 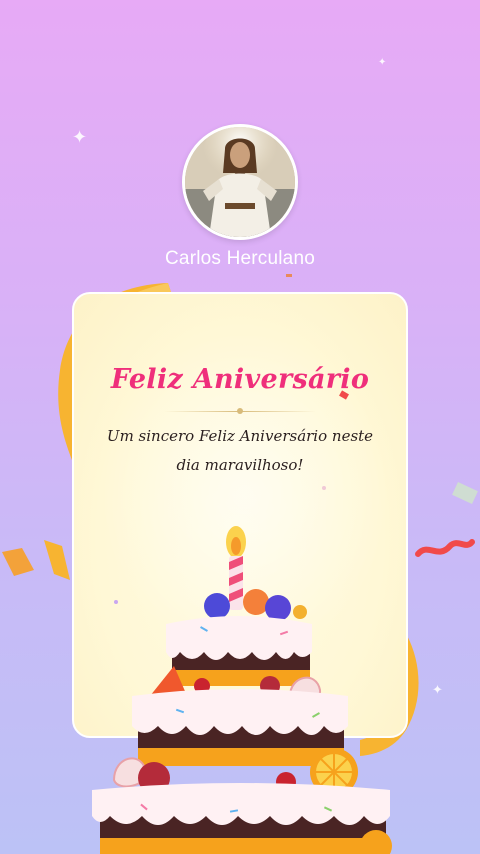 I want to click on avatar, so click(x=240, y=182).